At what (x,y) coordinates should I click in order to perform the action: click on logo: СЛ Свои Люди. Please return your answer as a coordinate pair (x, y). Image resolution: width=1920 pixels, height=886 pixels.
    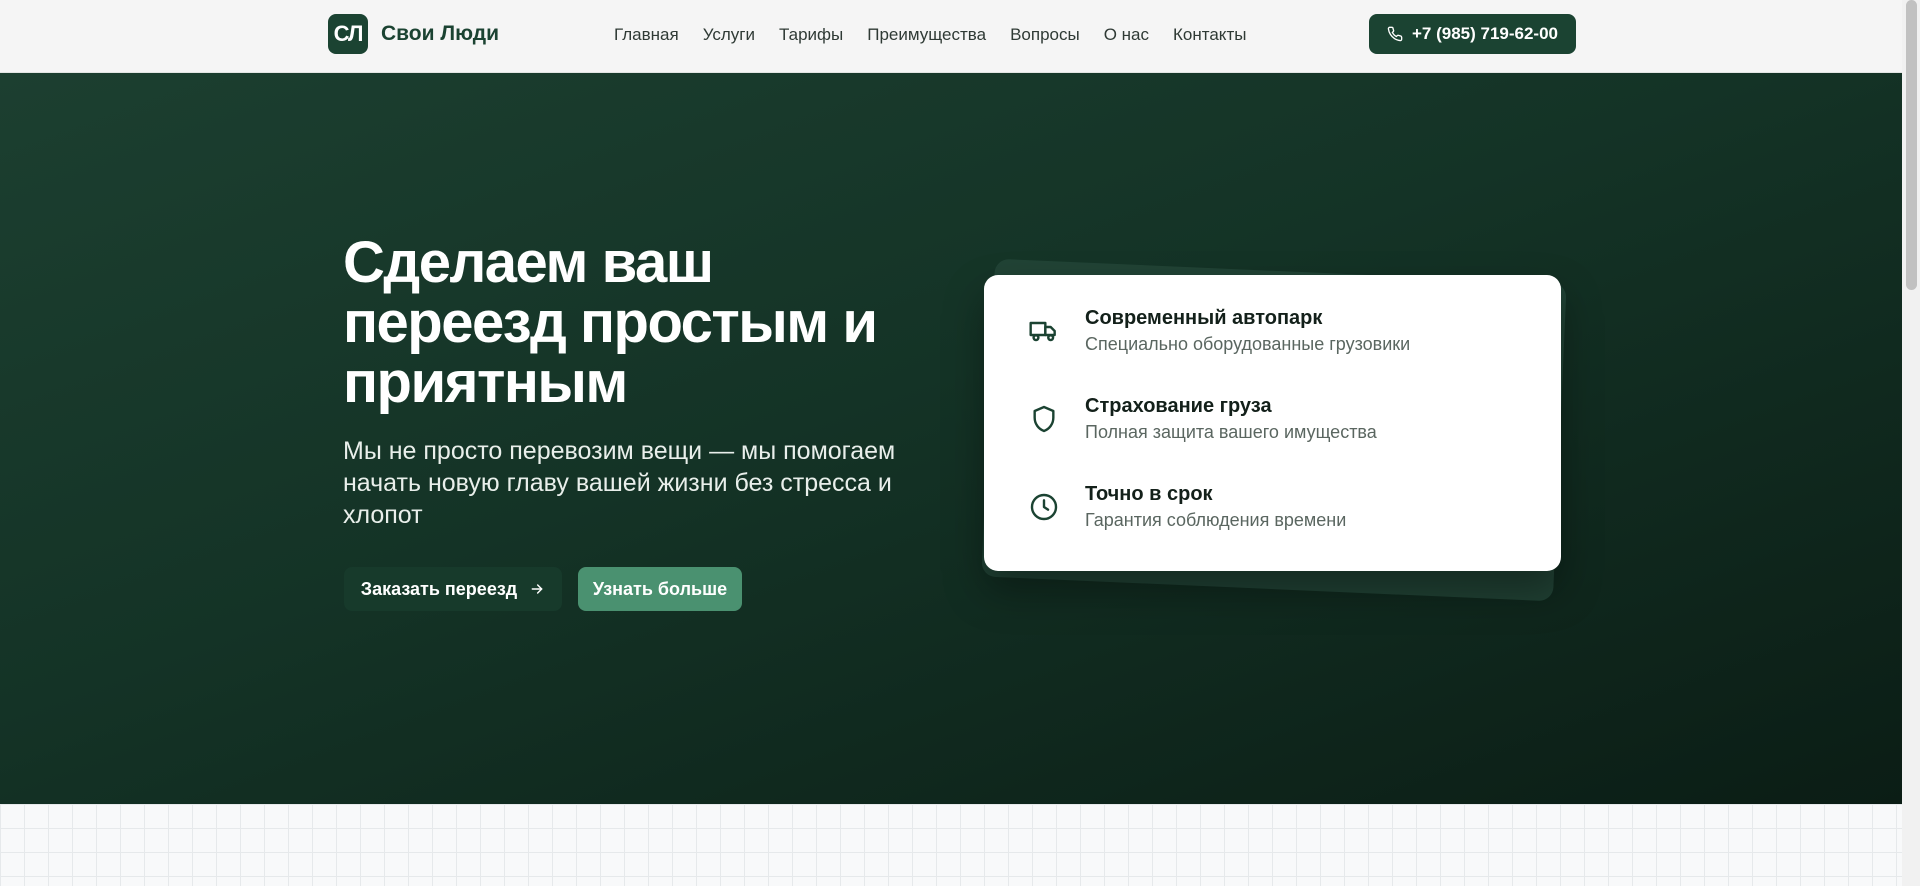
    Looking at the image, I should click on (413, 34).